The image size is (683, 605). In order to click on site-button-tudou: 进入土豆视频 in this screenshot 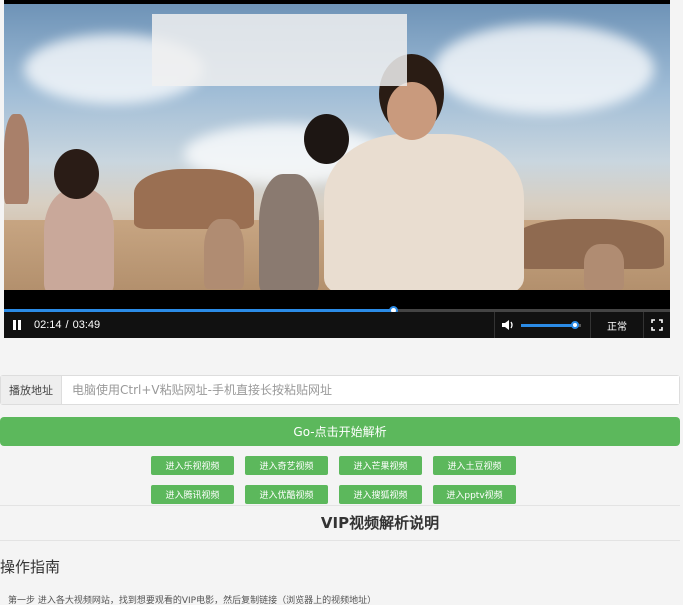, I will do `click(474, 465)`.